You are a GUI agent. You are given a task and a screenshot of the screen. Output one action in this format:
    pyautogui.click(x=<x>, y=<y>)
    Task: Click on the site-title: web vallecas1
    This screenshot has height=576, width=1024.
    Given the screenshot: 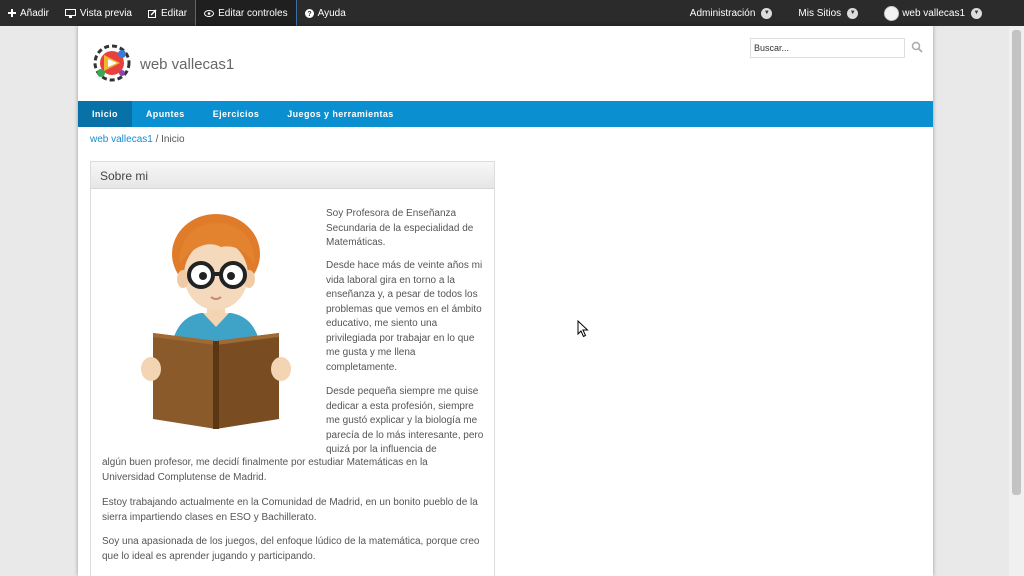 What is the action you would take?
    pyautogui.click(x=187, y=64)
    